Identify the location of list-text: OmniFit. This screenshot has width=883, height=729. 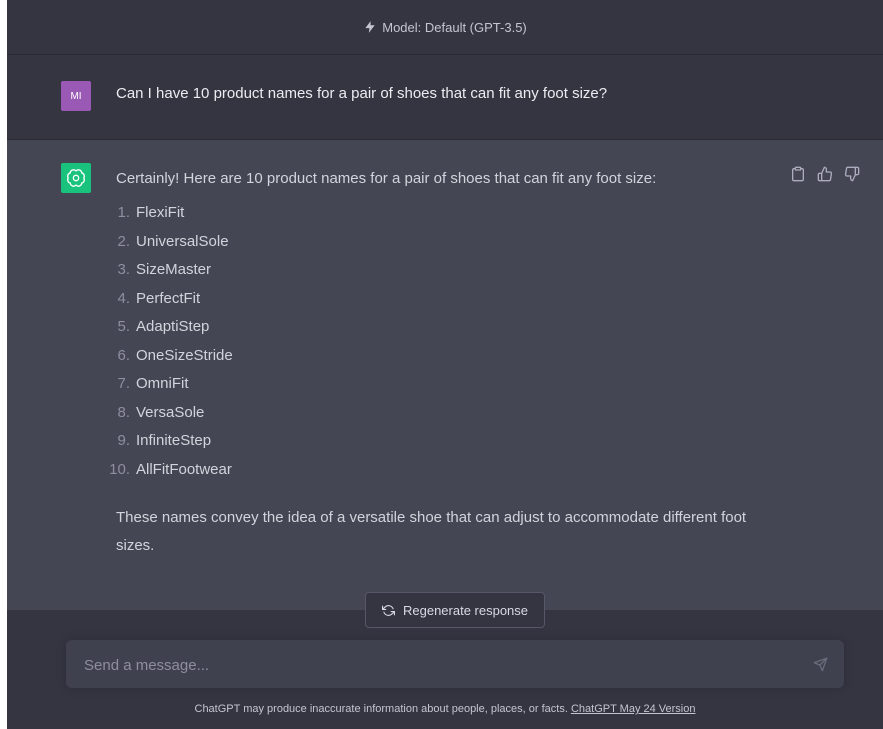
(162, 383).